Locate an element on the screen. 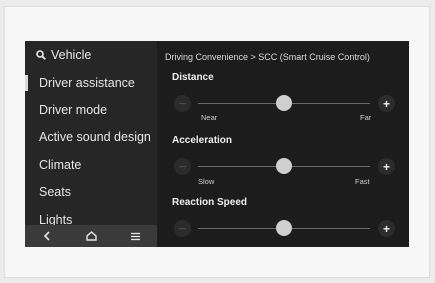  menu-button is located at coordinates (135, 236).